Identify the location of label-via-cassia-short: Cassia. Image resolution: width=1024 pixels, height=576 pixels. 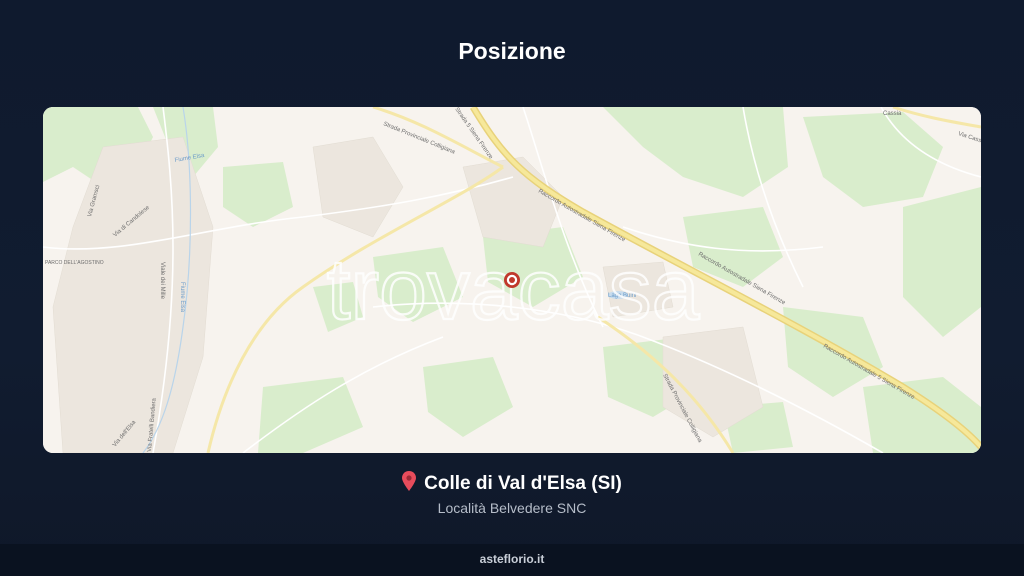
(892, 114).